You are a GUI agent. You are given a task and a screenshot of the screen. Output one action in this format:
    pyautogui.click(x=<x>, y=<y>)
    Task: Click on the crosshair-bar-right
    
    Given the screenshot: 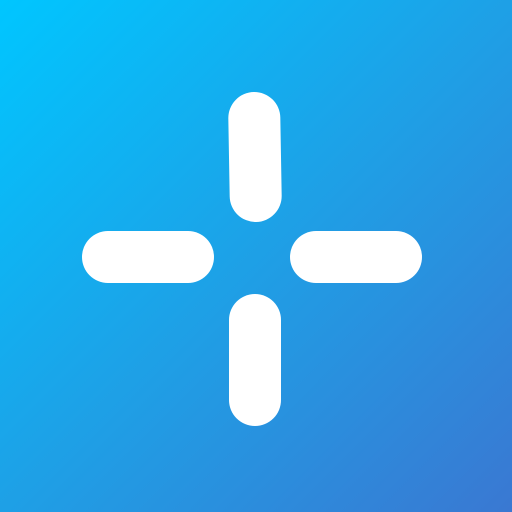 What is the action you would take?
    pyautogui.click(x=356, y=257)
    